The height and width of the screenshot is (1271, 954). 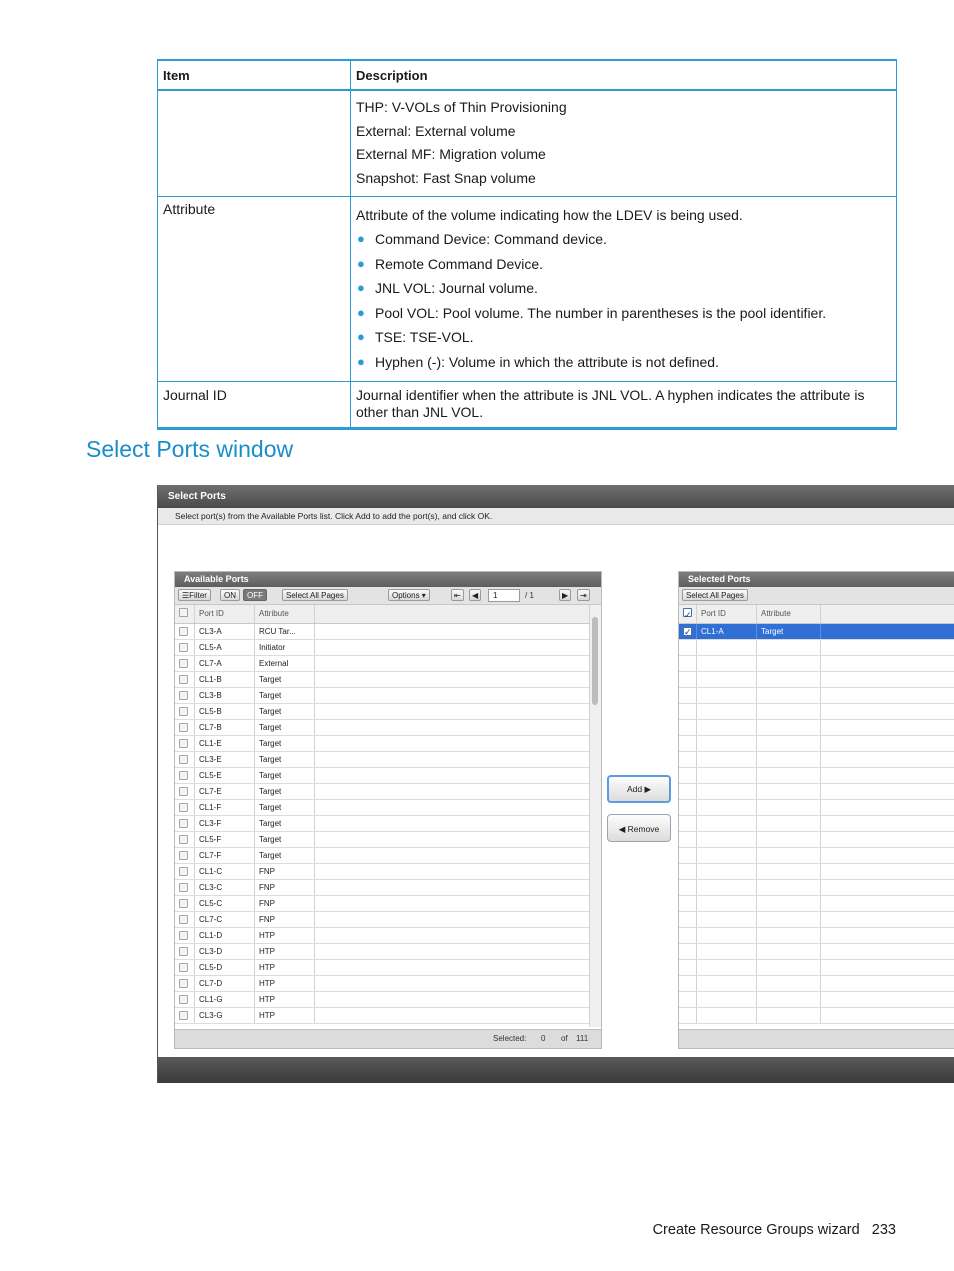 I want to click on page-number-input: 1, so click(x=504, y=595).